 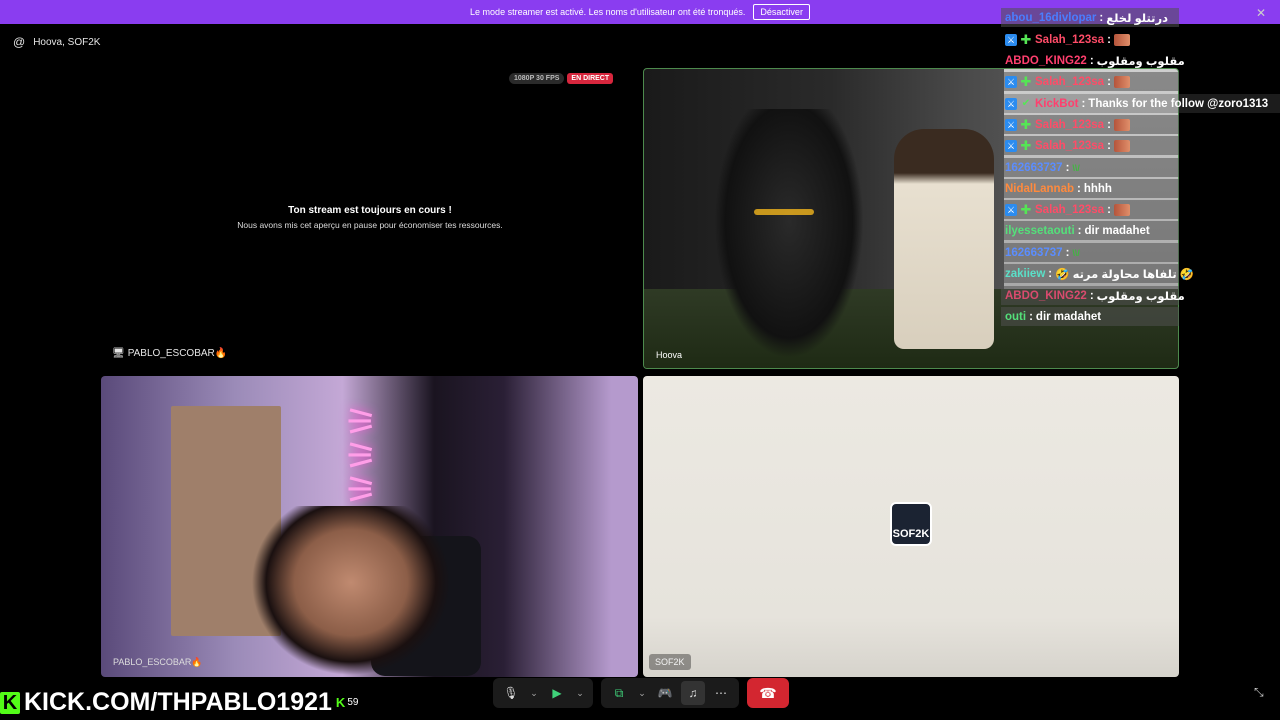 I want to click on stream-badges: 1080P 30 FPS EN DIRECT, so click(x=561, y=78).